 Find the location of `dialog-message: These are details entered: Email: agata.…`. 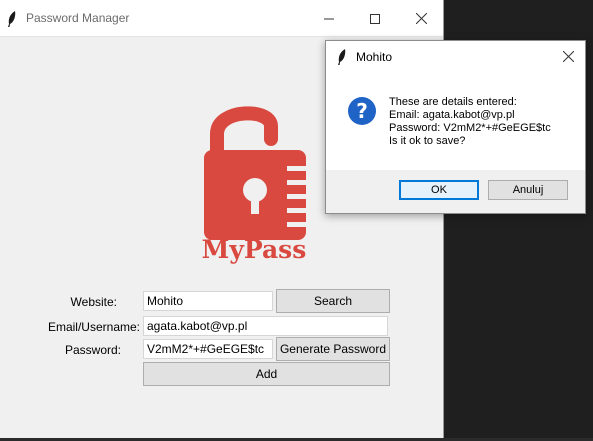

dialog-message: These are details entered: Email: agata.… is located at coordinates (470, 122).